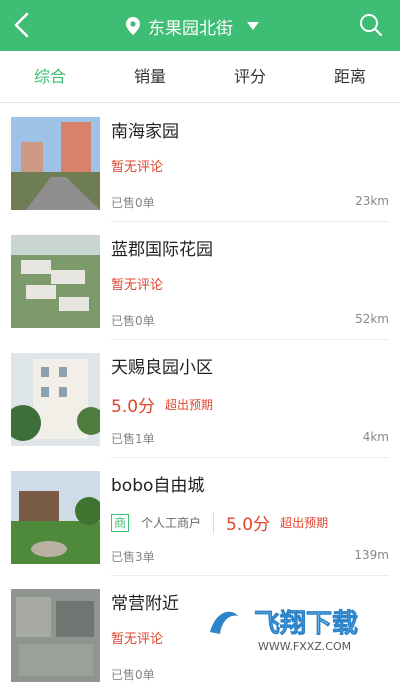 The width and height of the screenshot is (400, 694). What do you see at coordinates (158, 486) in the screenshot?
I see `shop-name: bobo自由城` at bounding box center [158, 486].